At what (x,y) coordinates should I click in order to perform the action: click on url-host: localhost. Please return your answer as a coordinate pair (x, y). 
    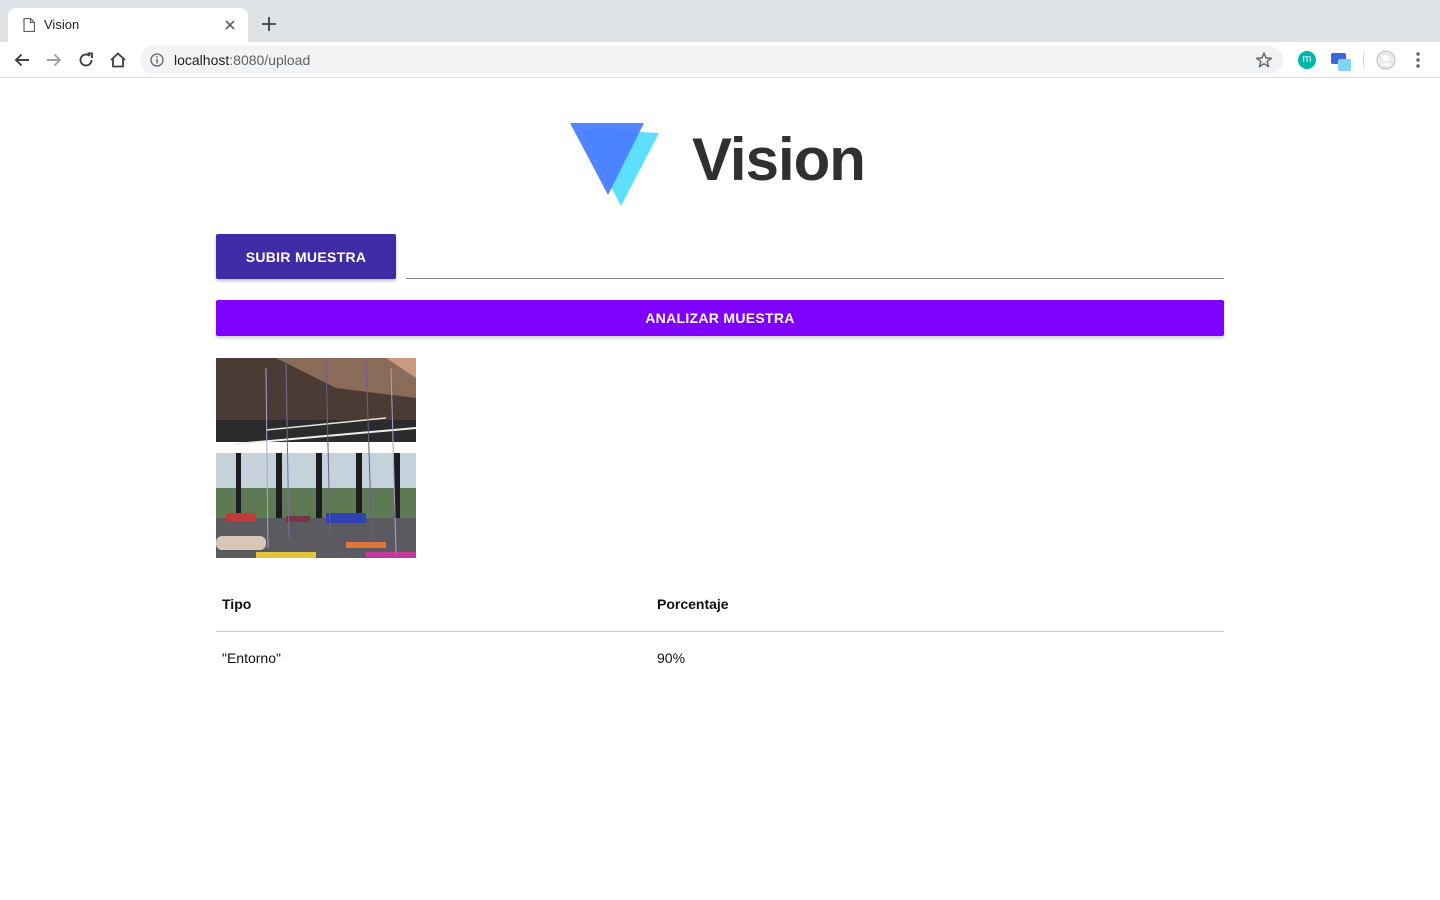
    Looking at the image, I should click on (202, 60).